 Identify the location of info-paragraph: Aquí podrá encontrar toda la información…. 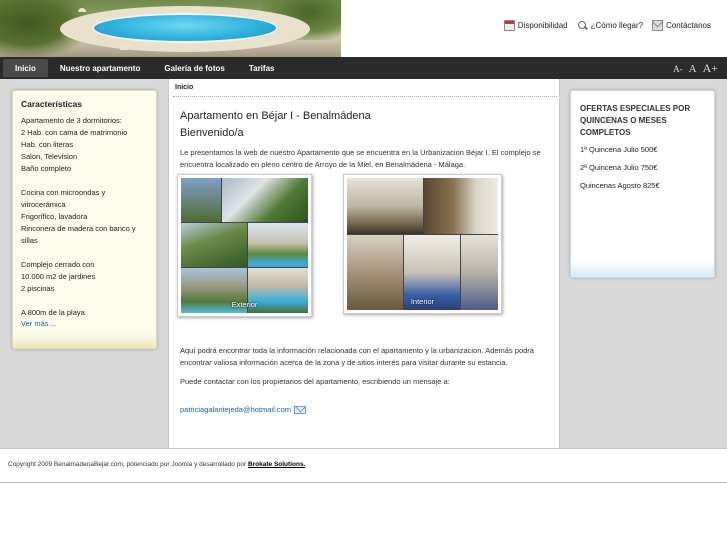
(357, 356).